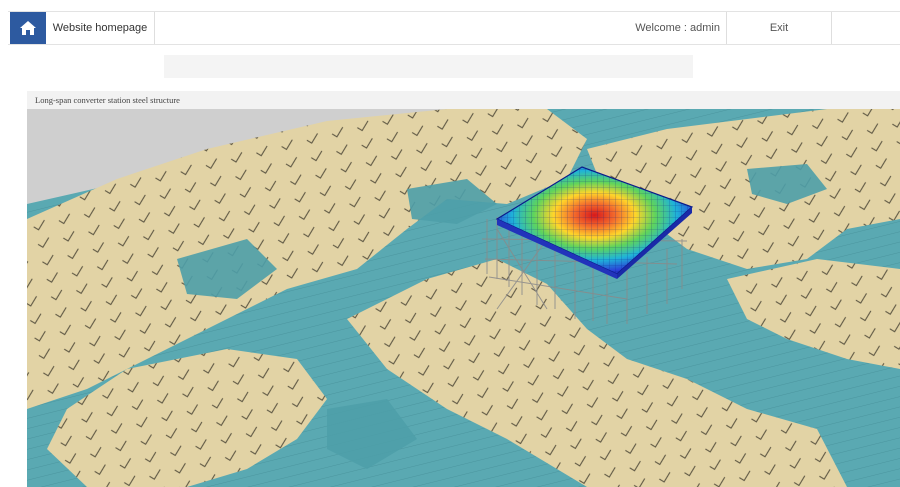 Image resolution: width=900 pixels, height=487 pixels. I want to click on top-navigation-bar: Website homepage Welcome : admin Exit, so click(454, 28).